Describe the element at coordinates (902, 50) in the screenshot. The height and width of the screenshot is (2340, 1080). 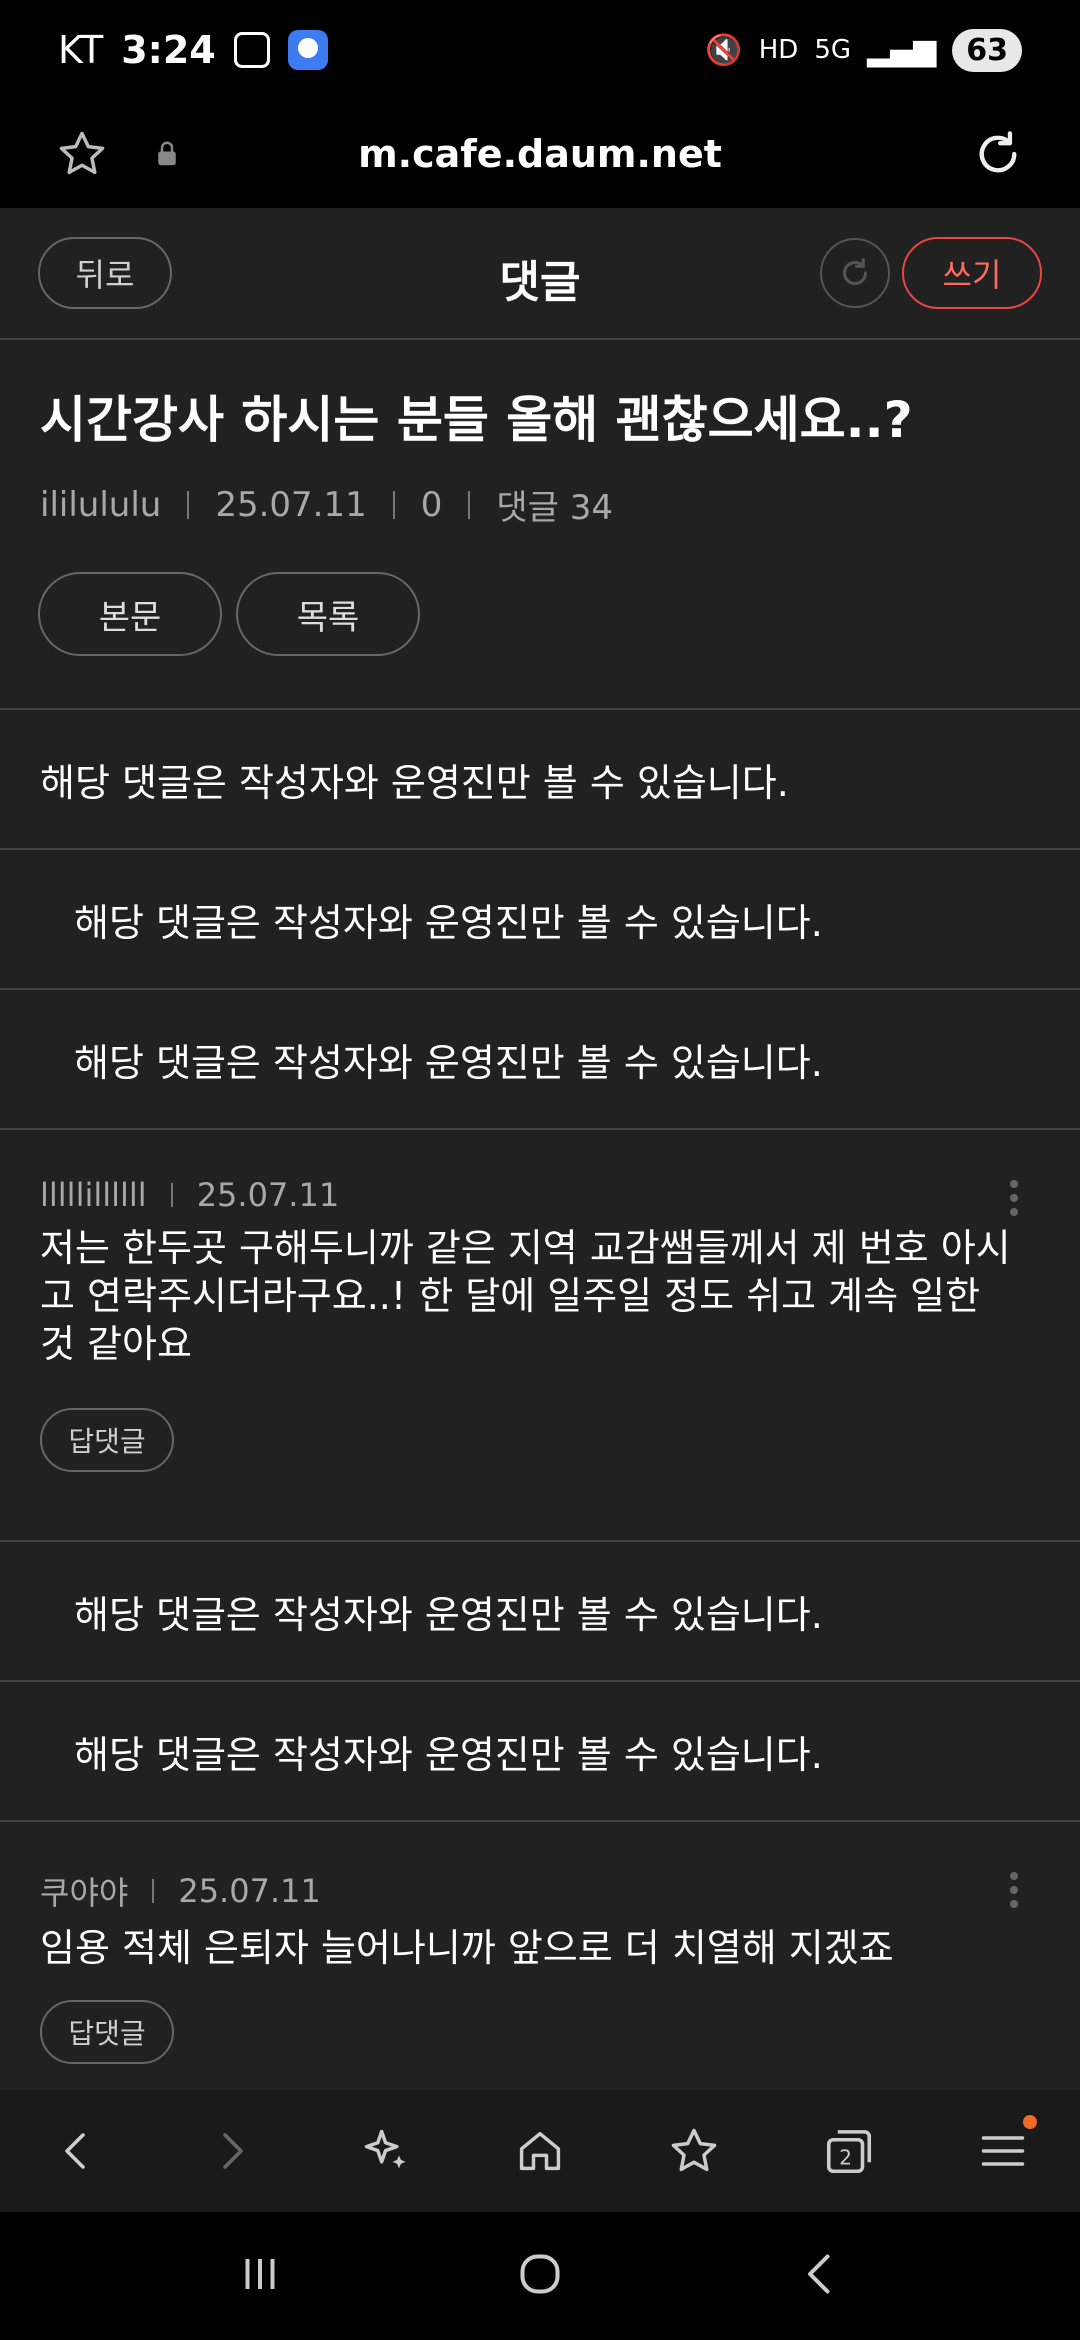
I see `signal-icon: ▂▄▆` at that location.